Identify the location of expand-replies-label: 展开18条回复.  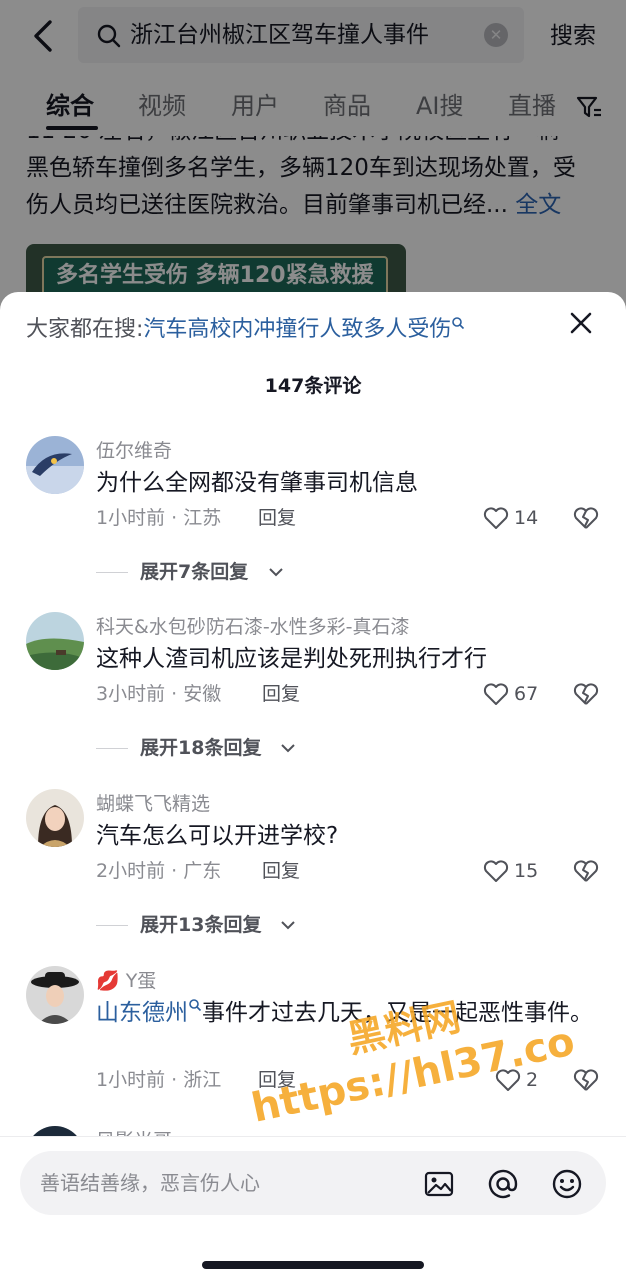
(201, 748).